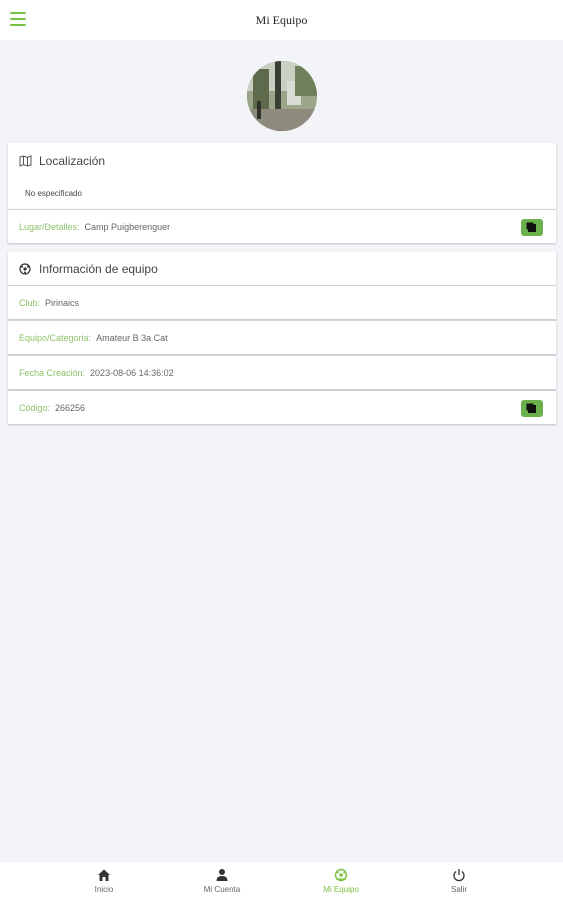  I want to click on team-avatar, so click(282, 96).